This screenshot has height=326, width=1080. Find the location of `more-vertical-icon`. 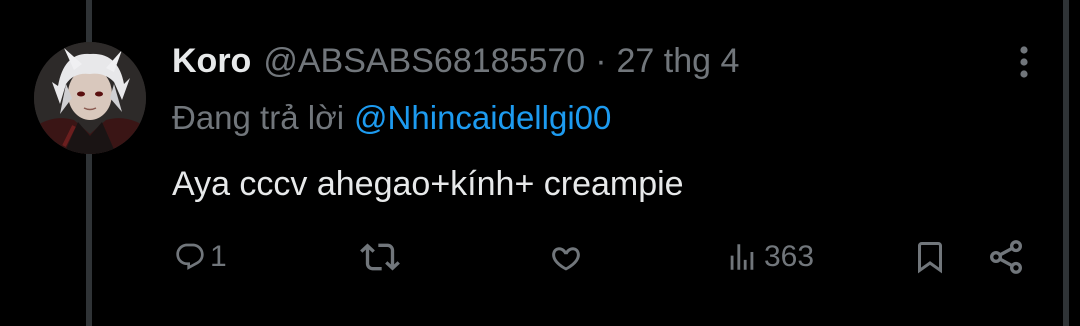

more-vertical-icon is located at coordinates (1024, 62).